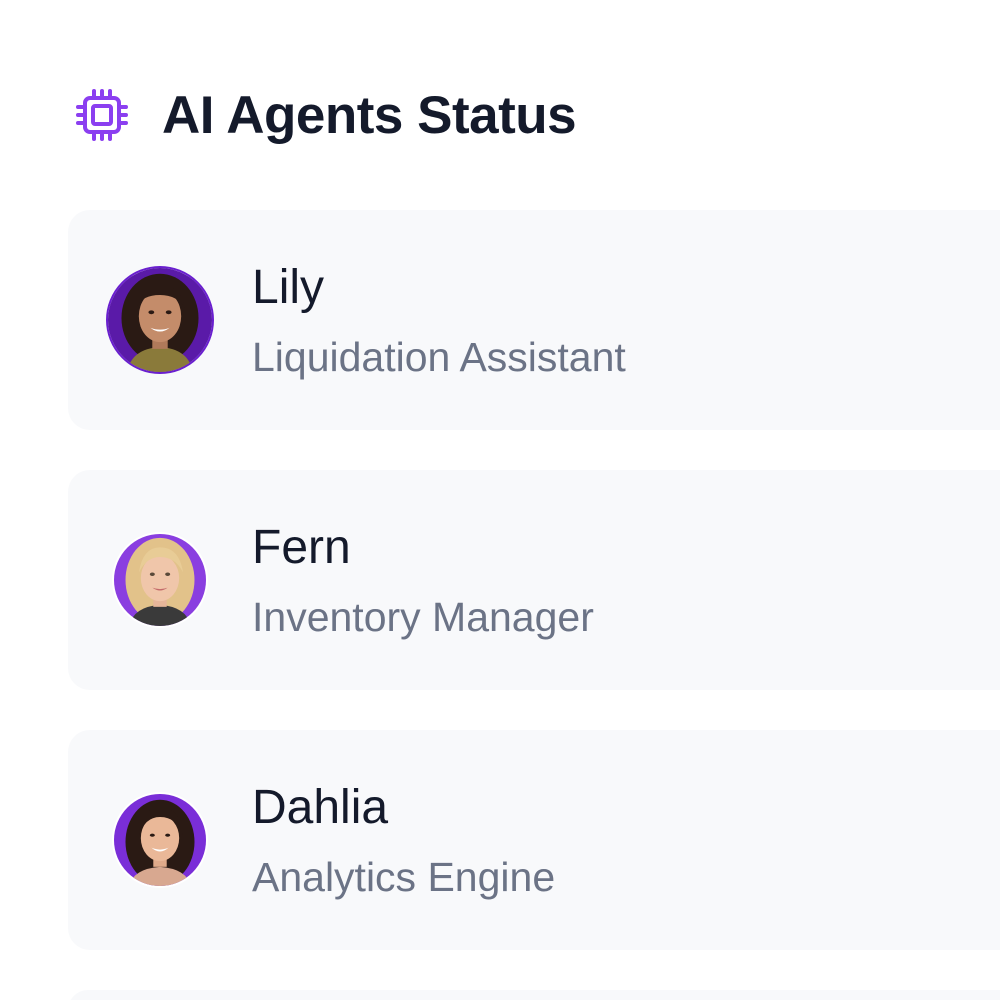 The height and width of the screenshot is (1000, 1000). I want to click on agent-name: Dahlia, so click(320, 807).